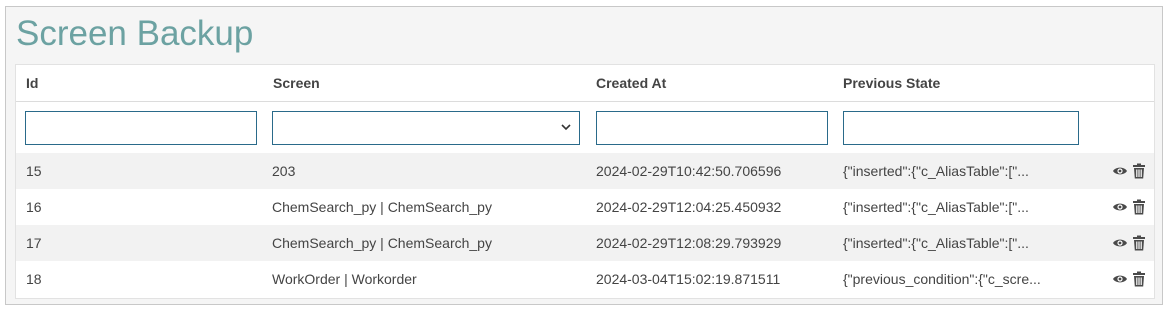  I want to click on column-header-id: Id, so click(32, 83).